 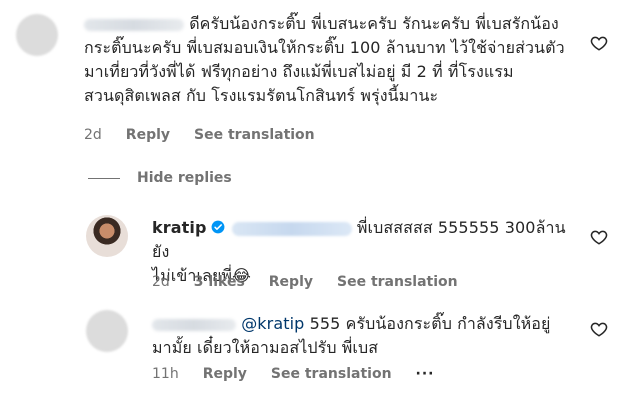 What do you see at coordinates (217, 227) in the screenshot?
I see `verified-badge-icon` at bounding box center [217, 227].